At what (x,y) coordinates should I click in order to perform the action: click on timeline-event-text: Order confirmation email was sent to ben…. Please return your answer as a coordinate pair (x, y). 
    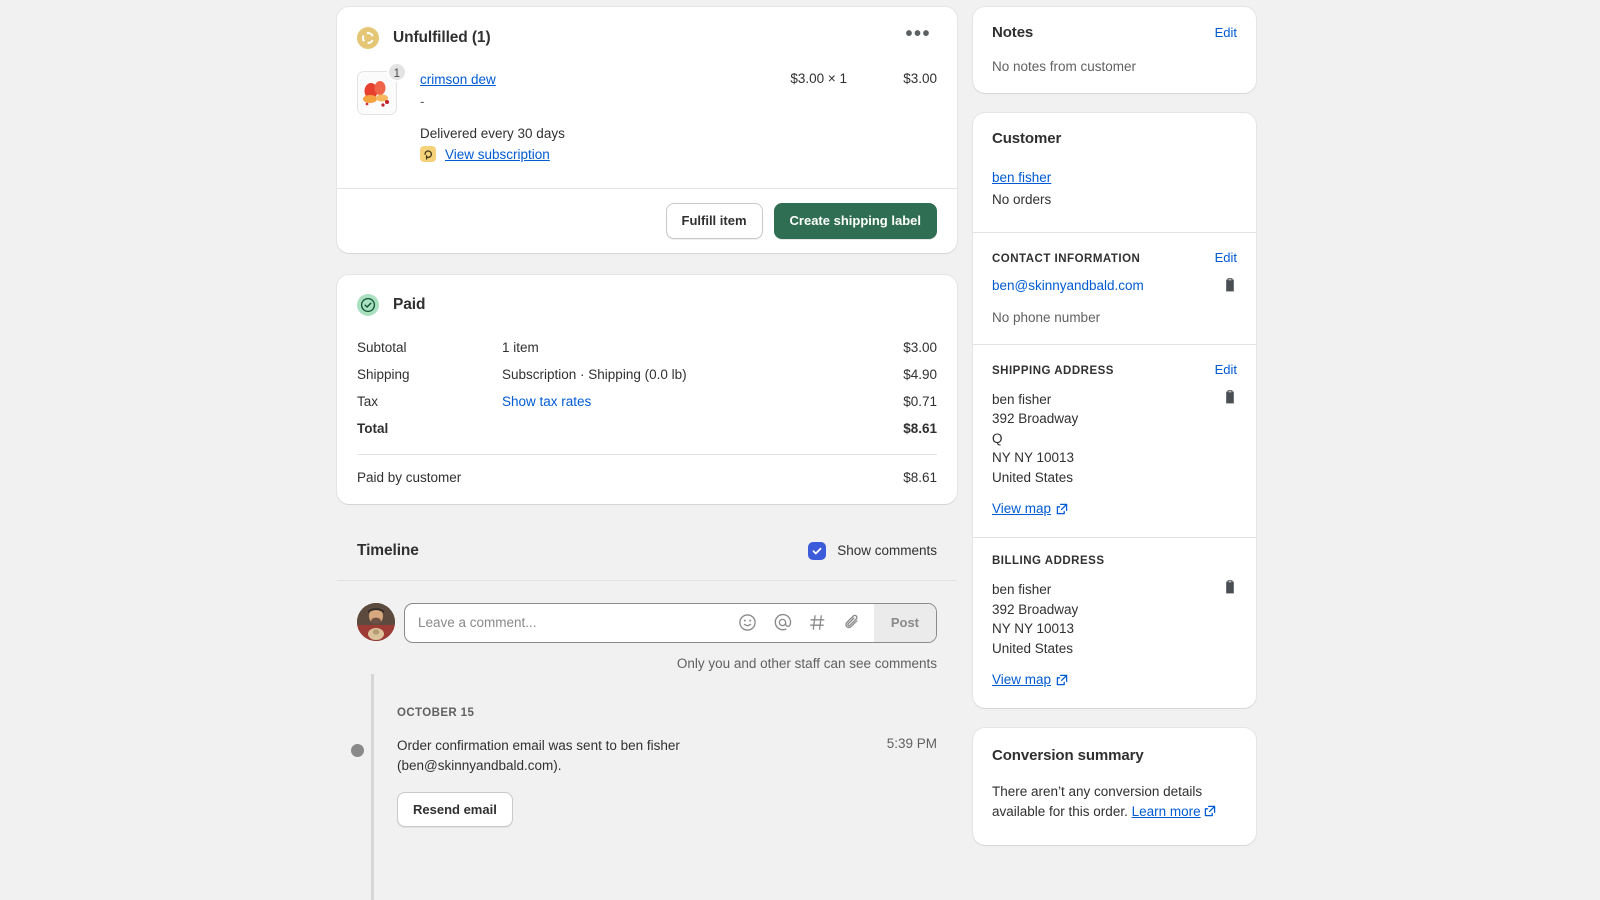
    Looking at the image, I should click on (538, 755).